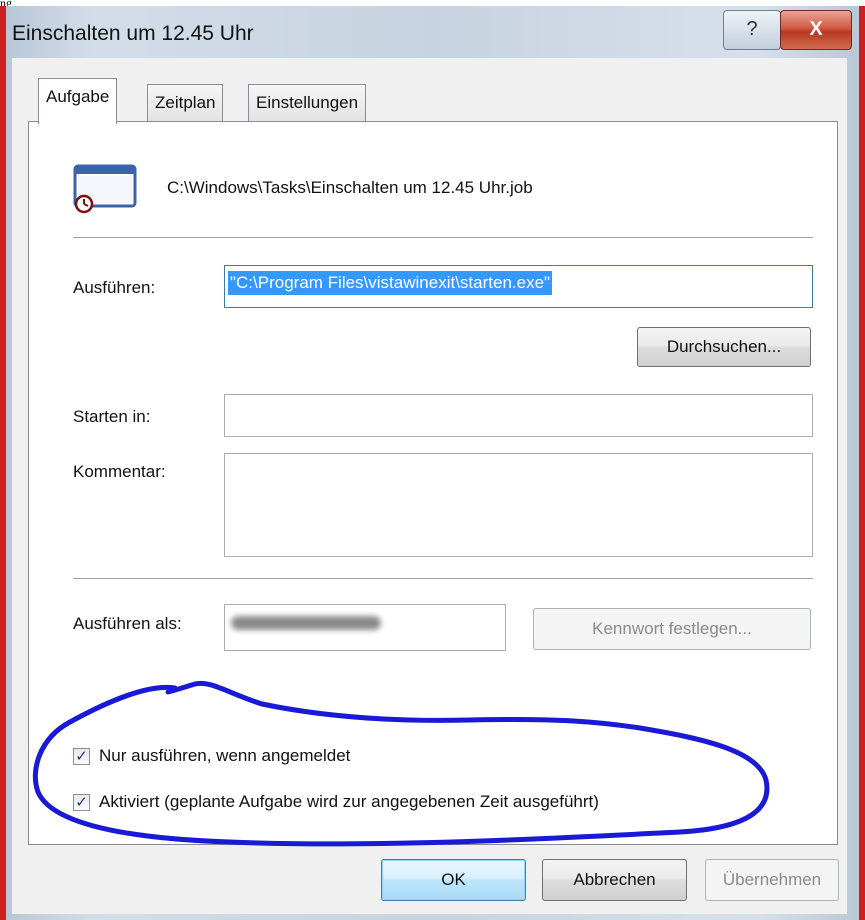  What do you see at coordinates (306, 623) in the screenshot?
I see `redacted-username` at bounding box center [306, 623].